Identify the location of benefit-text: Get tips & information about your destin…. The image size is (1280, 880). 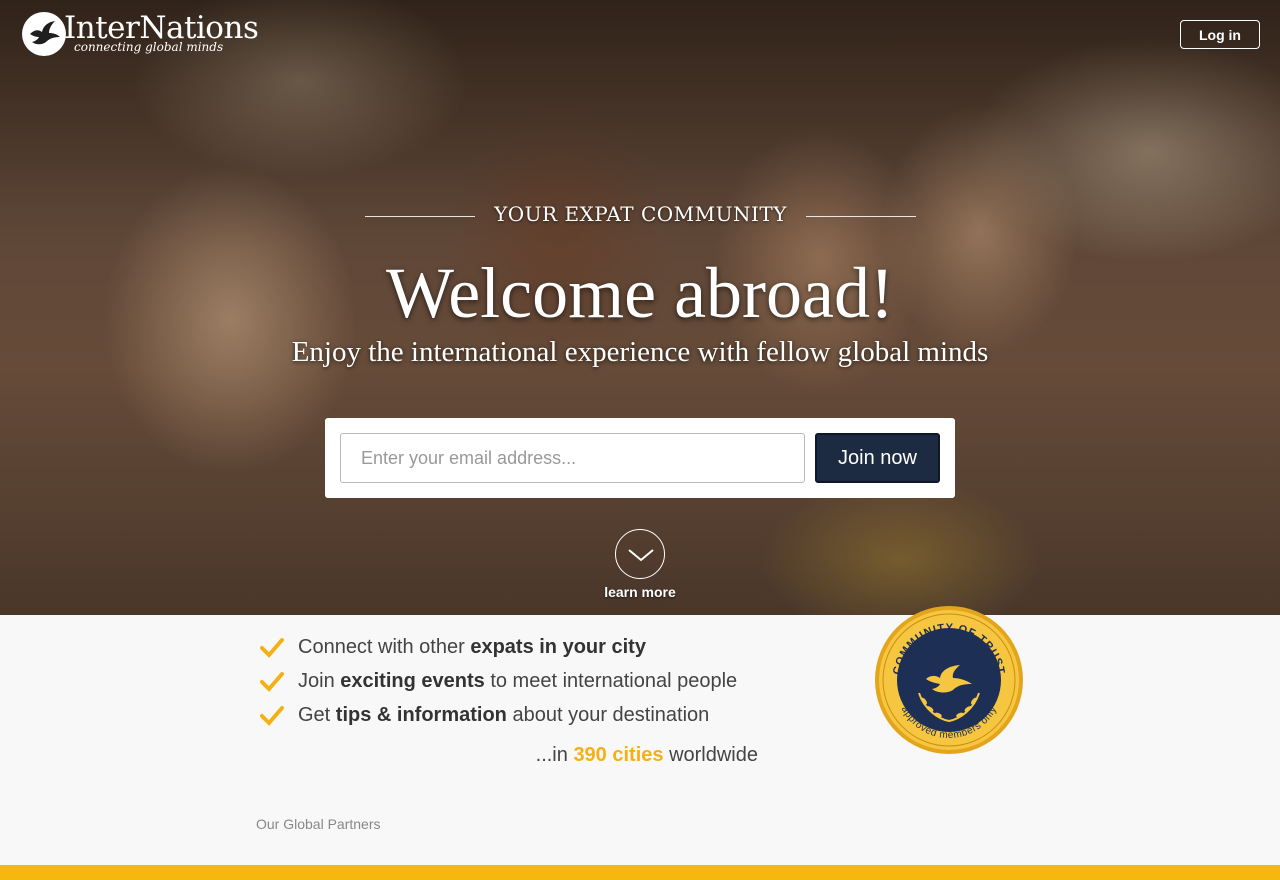
(504, 715).